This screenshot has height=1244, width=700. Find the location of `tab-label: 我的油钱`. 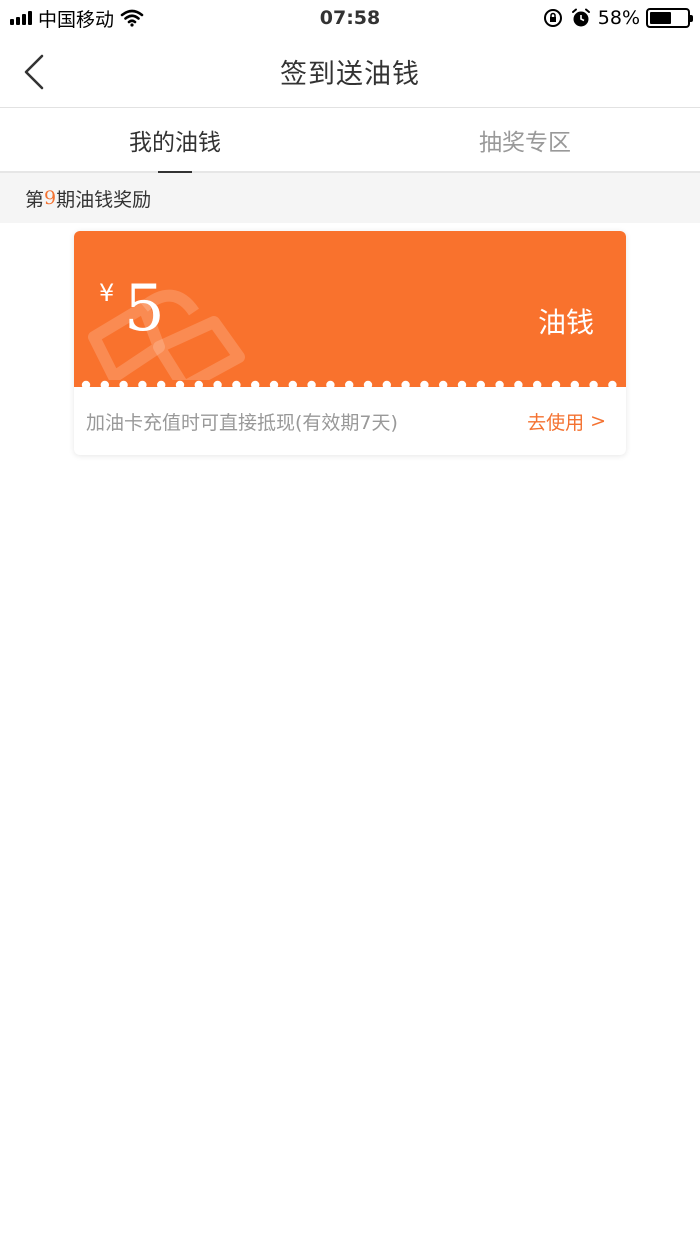

tab-label: 我的油钱 is located at coordinates (175, 142).